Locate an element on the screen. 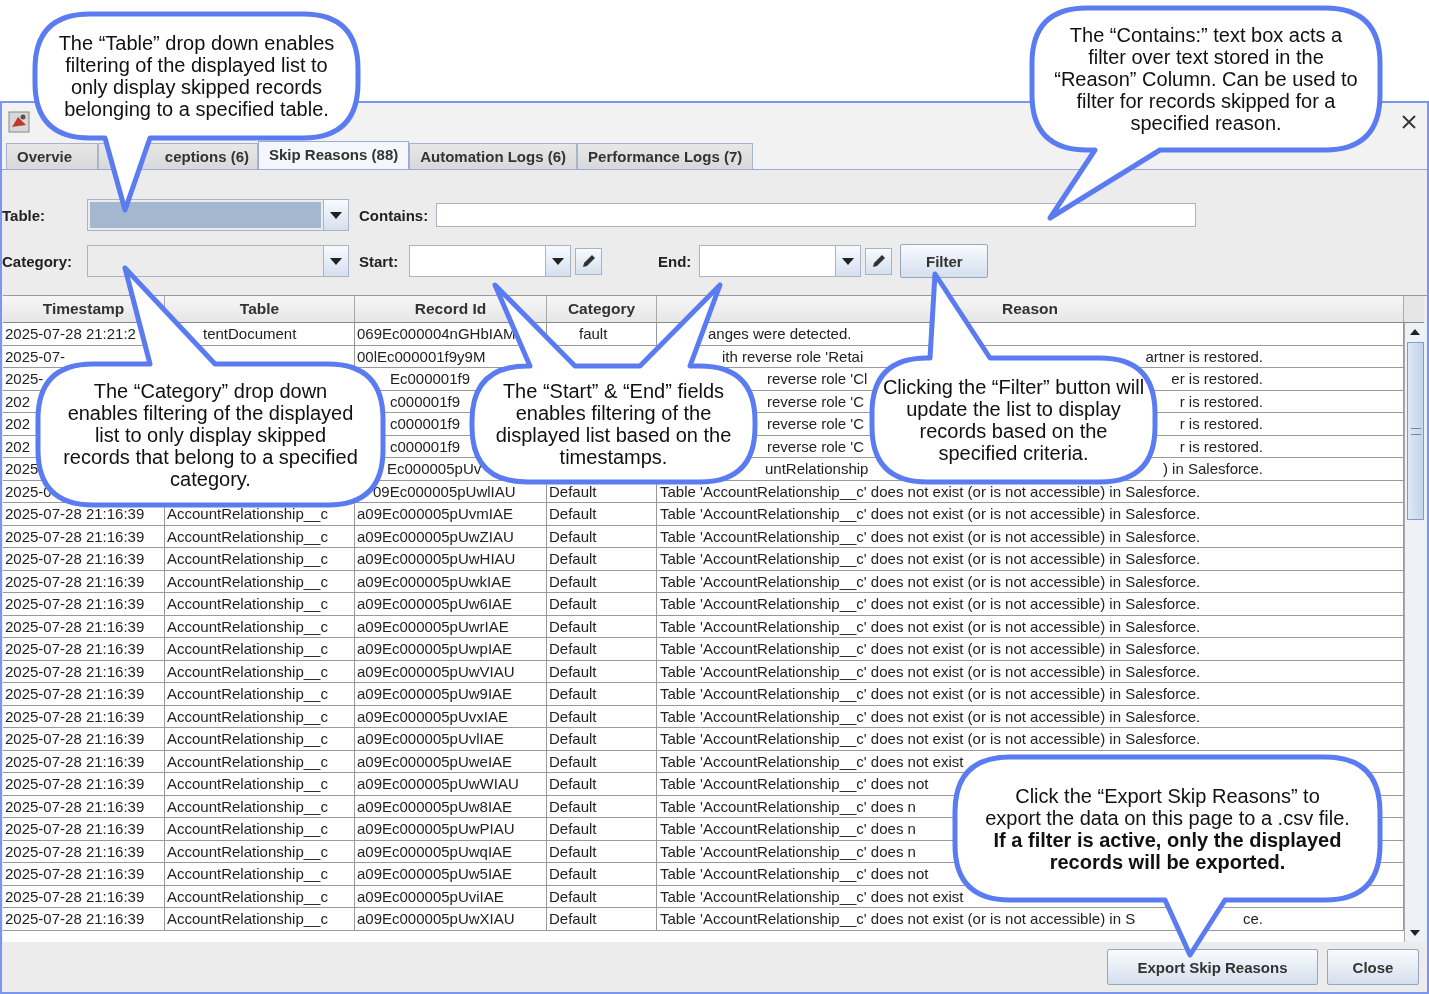 This screenshot has width=1429, height=994. table-cell-text: a09Ec000005pUw8IAE is located at coordinates (435, 806).